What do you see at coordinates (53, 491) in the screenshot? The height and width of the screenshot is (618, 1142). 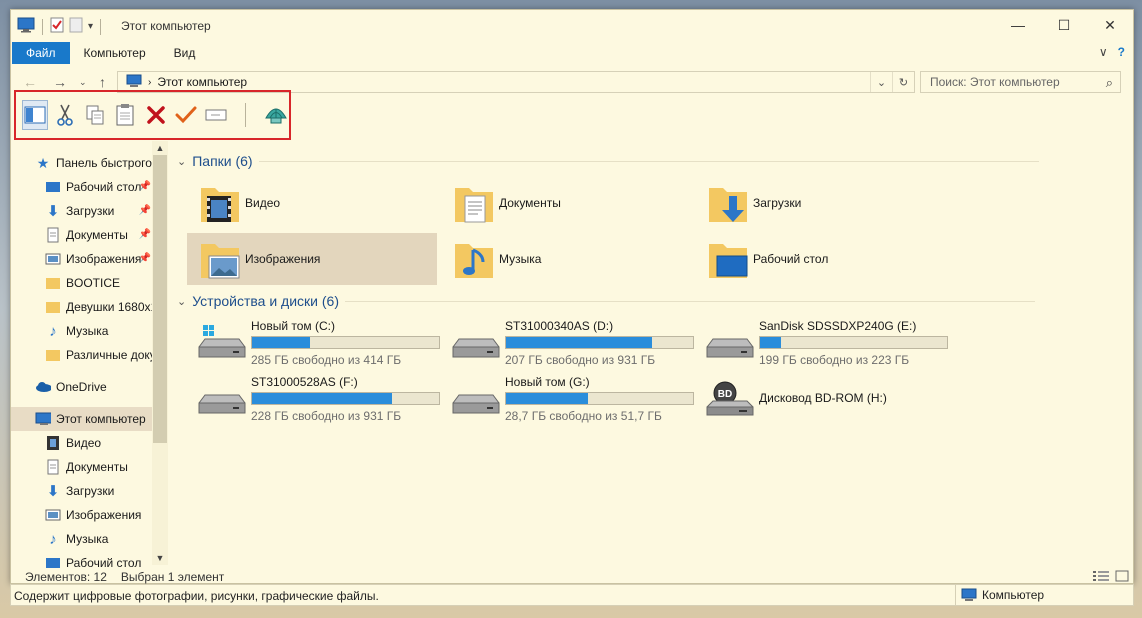 I see `downloads-icon: ⬇` at bounding box center [53, 491].